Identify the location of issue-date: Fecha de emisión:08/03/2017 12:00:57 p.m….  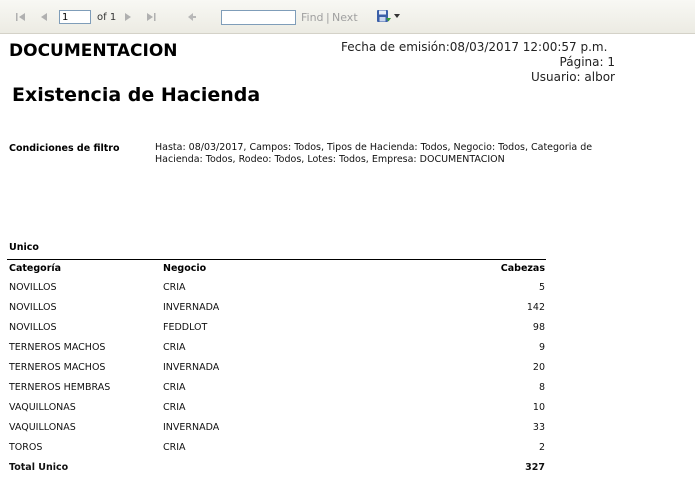
(474, 47).